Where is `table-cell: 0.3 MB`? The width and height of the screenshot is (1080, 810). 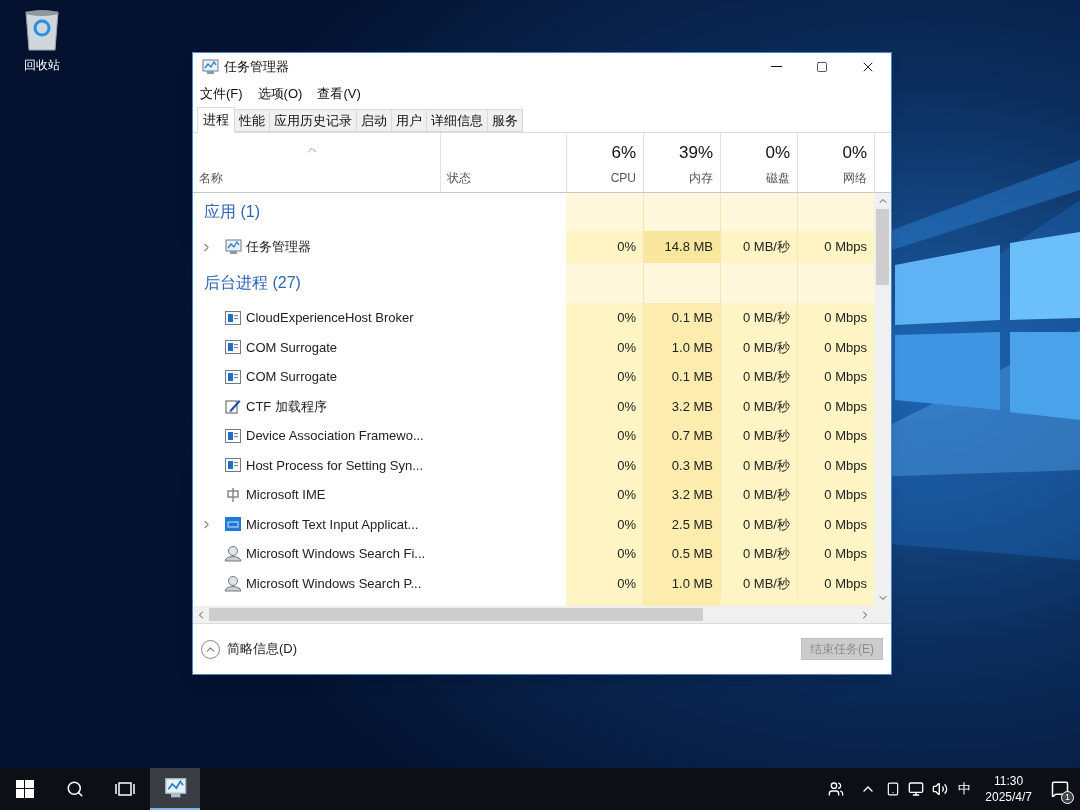 table-cell: 0.3 MB is located at coordinates (681, 465).